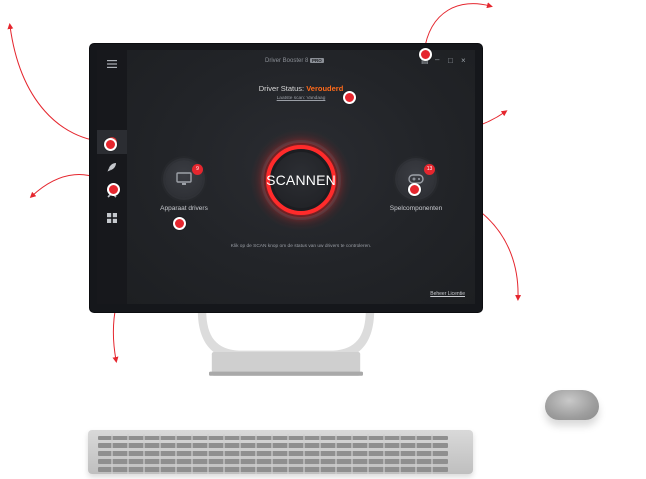 The image size is (646, 479). Describe the element at coordinates (429, 169) in the screenshot. I see `game-components-badge: 13` at that location.